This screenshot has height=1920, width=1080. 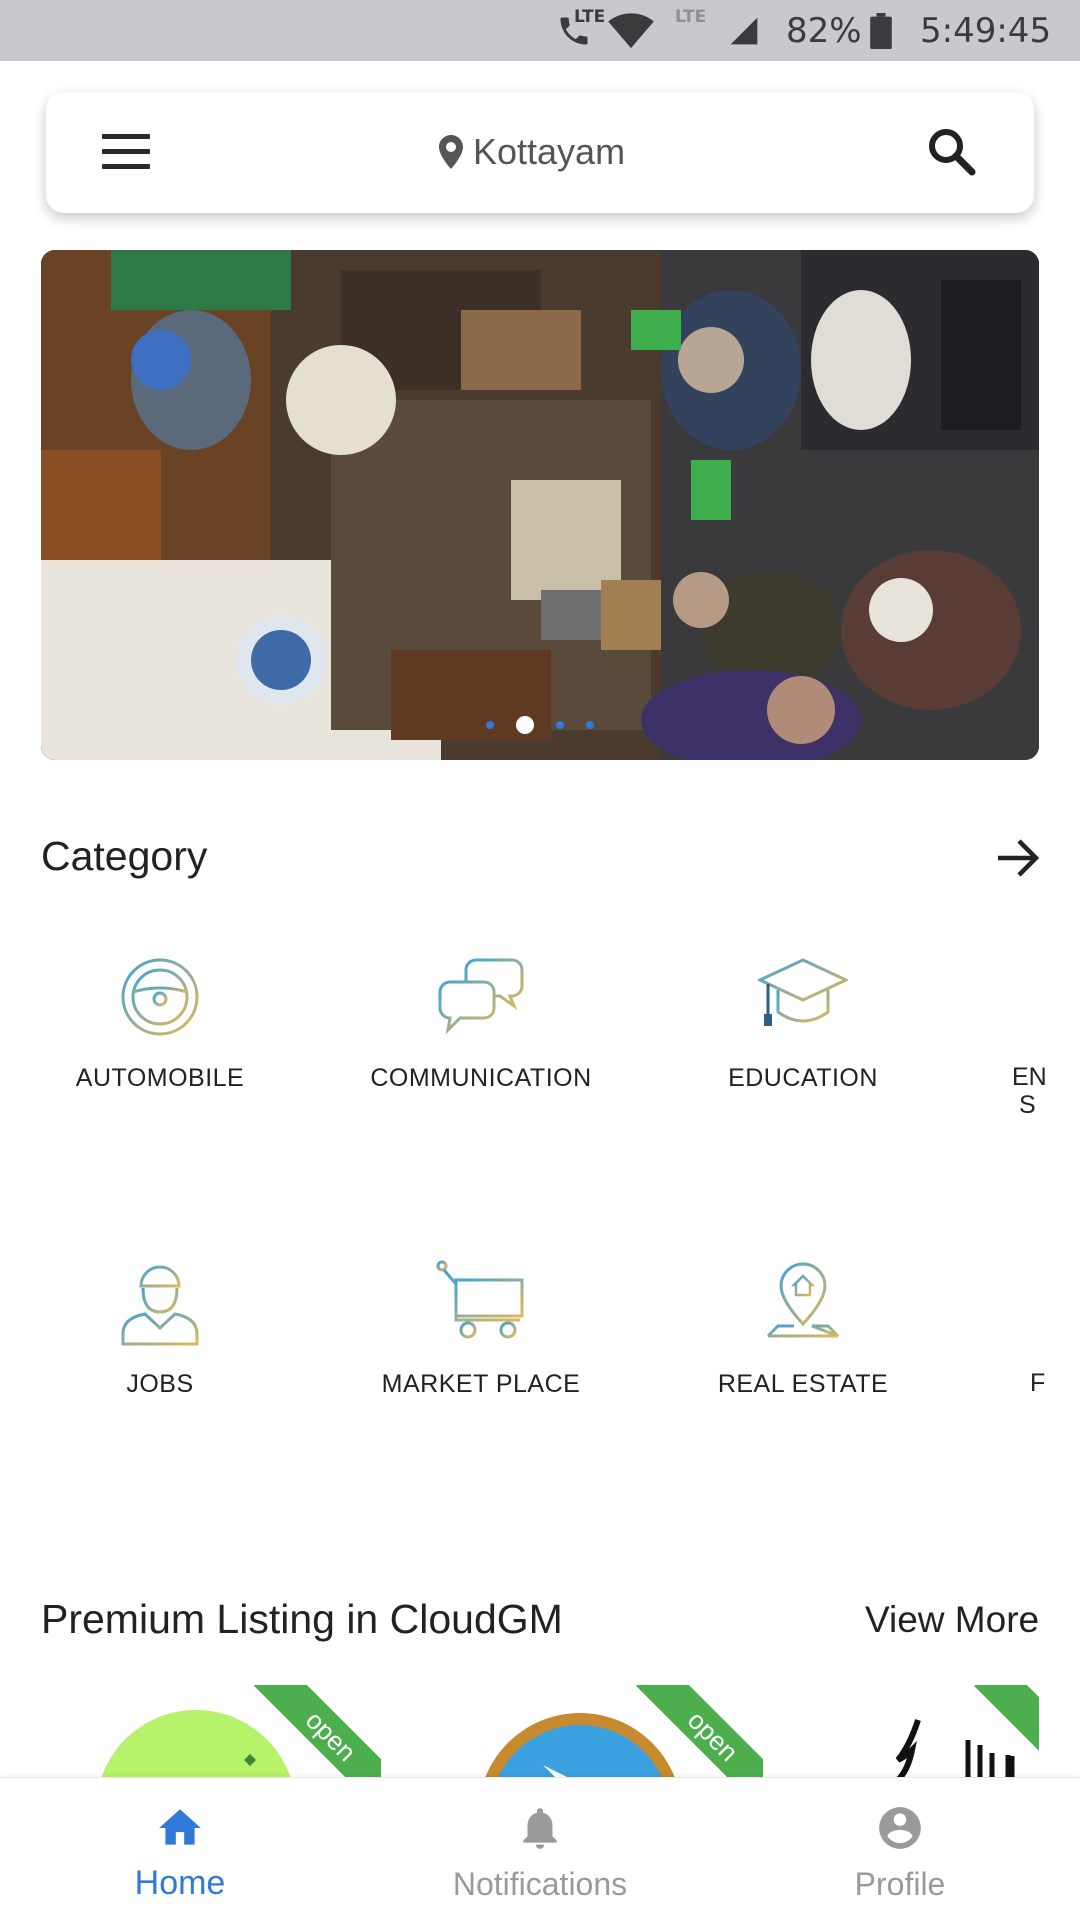 What do you see at coordinates (1055, 1383) in the screenshot?
I see `category-partial-label: F` at bounding box center [1055, 1383].